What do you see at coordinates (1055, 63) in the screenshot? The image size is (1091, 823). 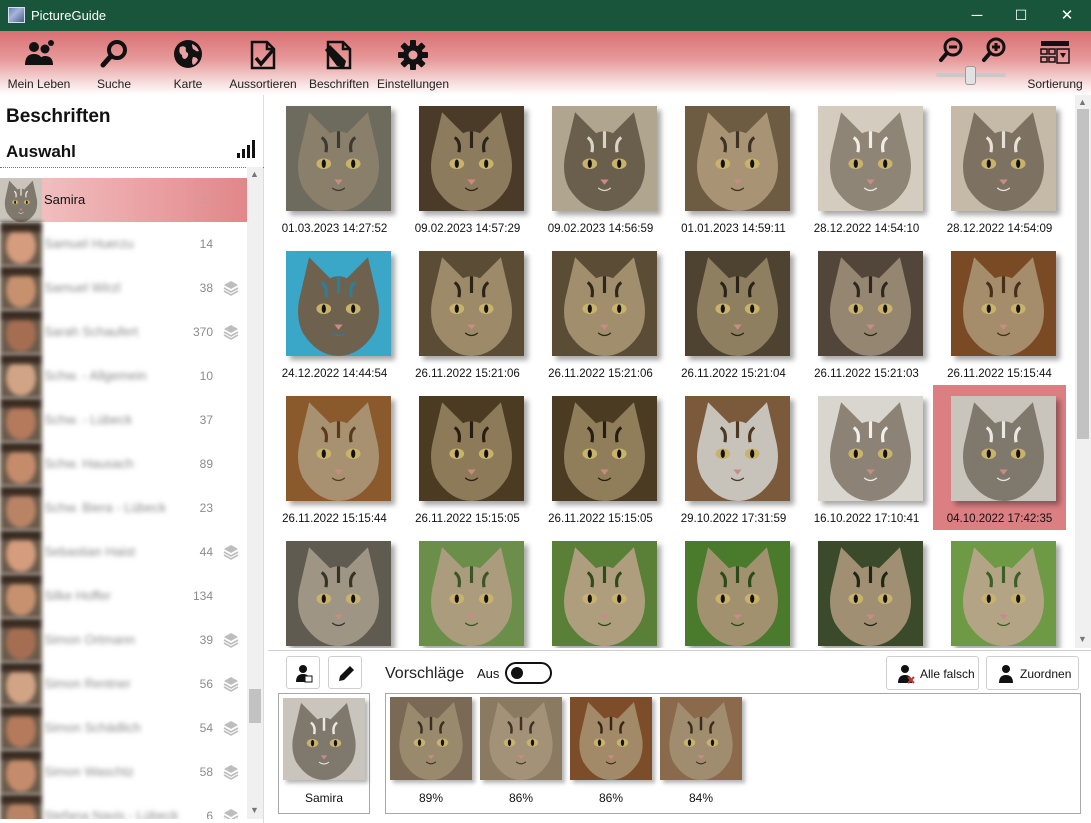 I see `sort-button: Sortierung` at bounding box center [1055, 63].